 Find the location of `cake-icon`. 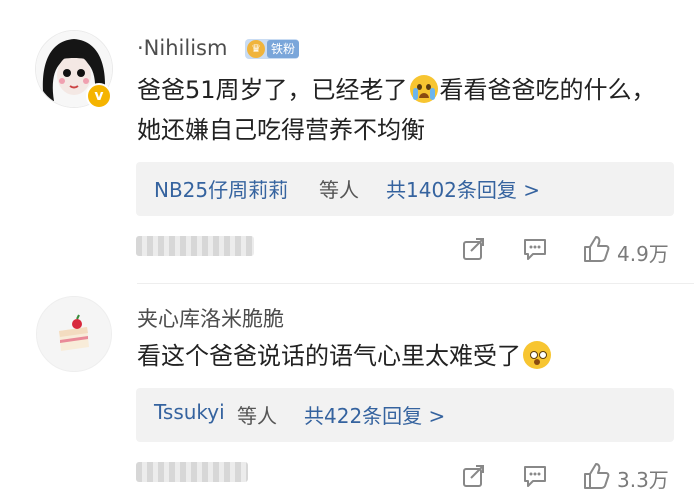

cake-icon is located at coordinates (74, 334).